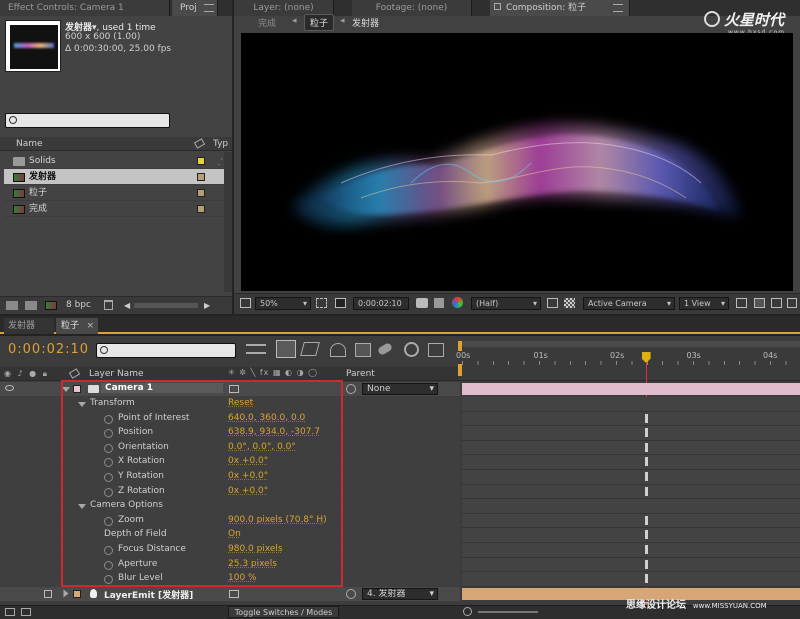 The width and height of the screenshot is (800, 619). Describe the element at coordinates (552, 303) in the screenshot. I see `fast-previews-icon` at that location.